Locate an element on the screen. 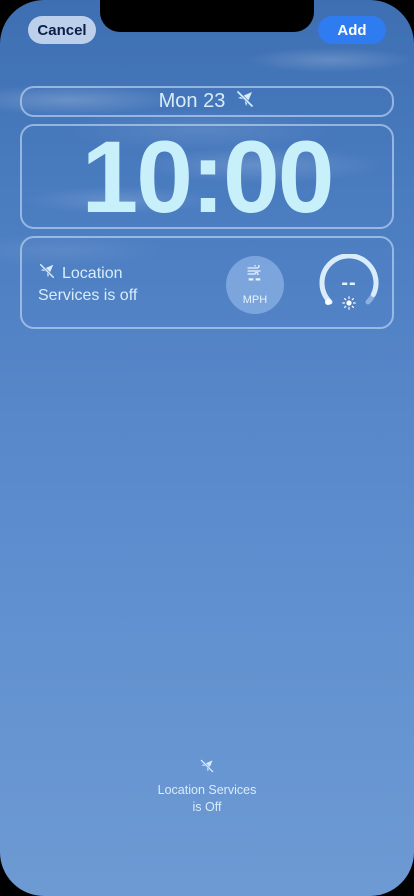  wind-speed-unit: MPH is located at coordinates (255, 300).